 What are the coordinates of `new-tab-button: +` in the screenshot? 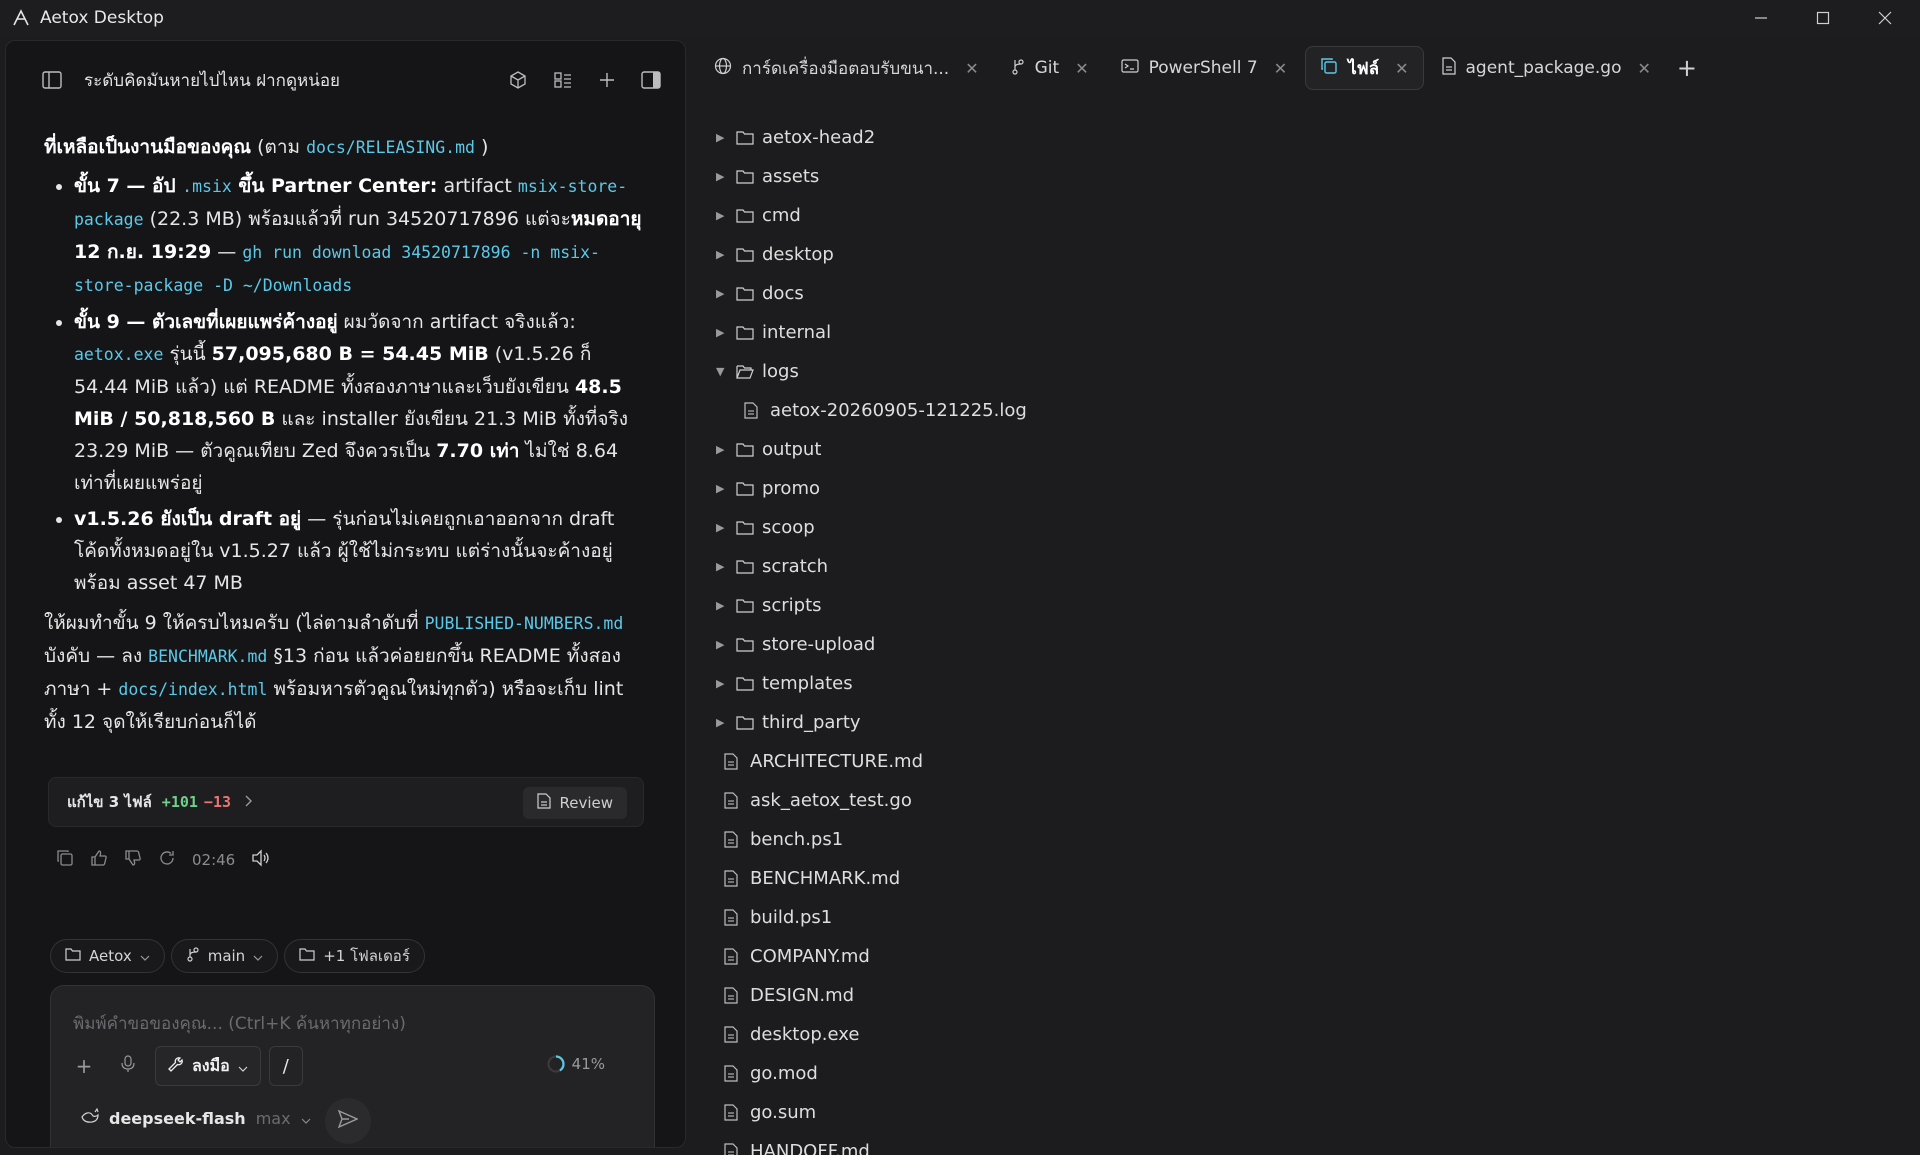 It's located at (1687, 68).